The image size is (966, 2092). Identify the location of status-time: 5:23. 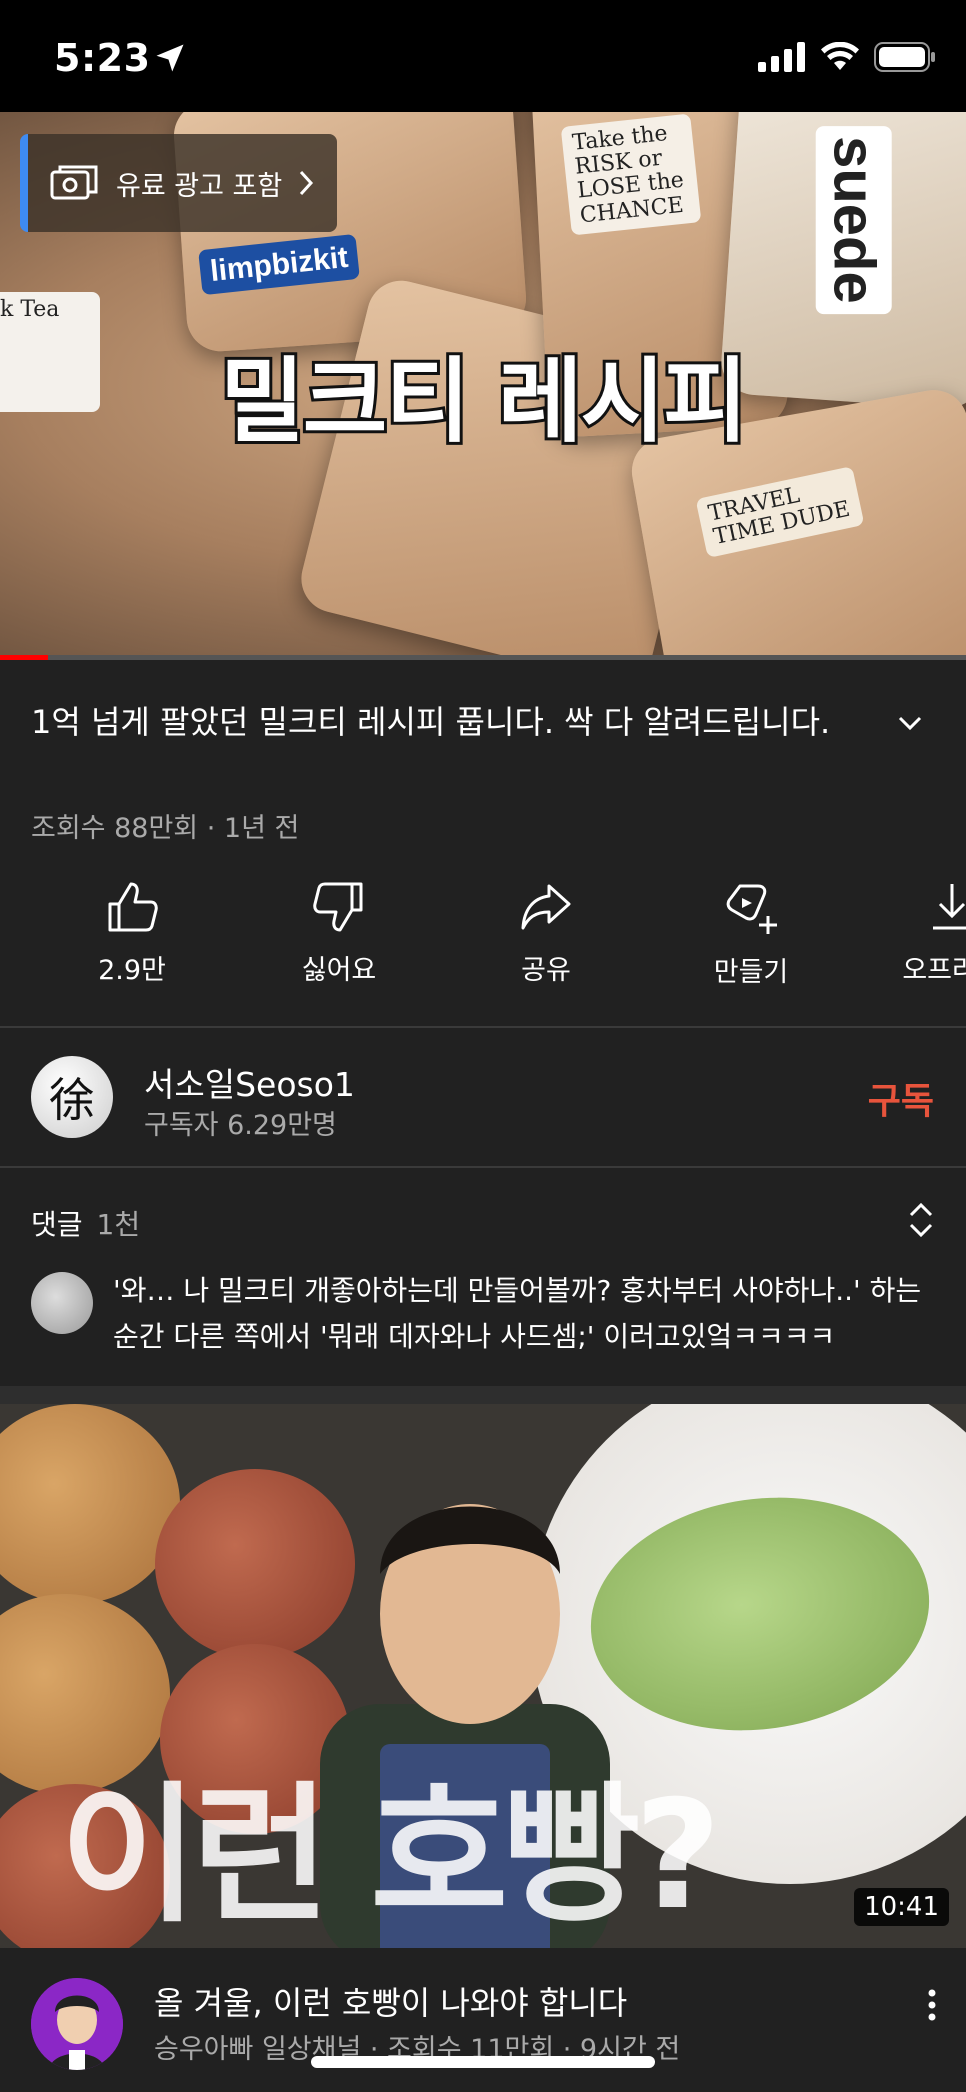
(102, 58).